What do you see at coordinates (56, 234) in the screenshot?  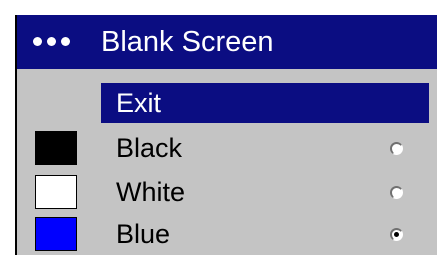 I see `blue-swatch` at bounding box center [56, 234].